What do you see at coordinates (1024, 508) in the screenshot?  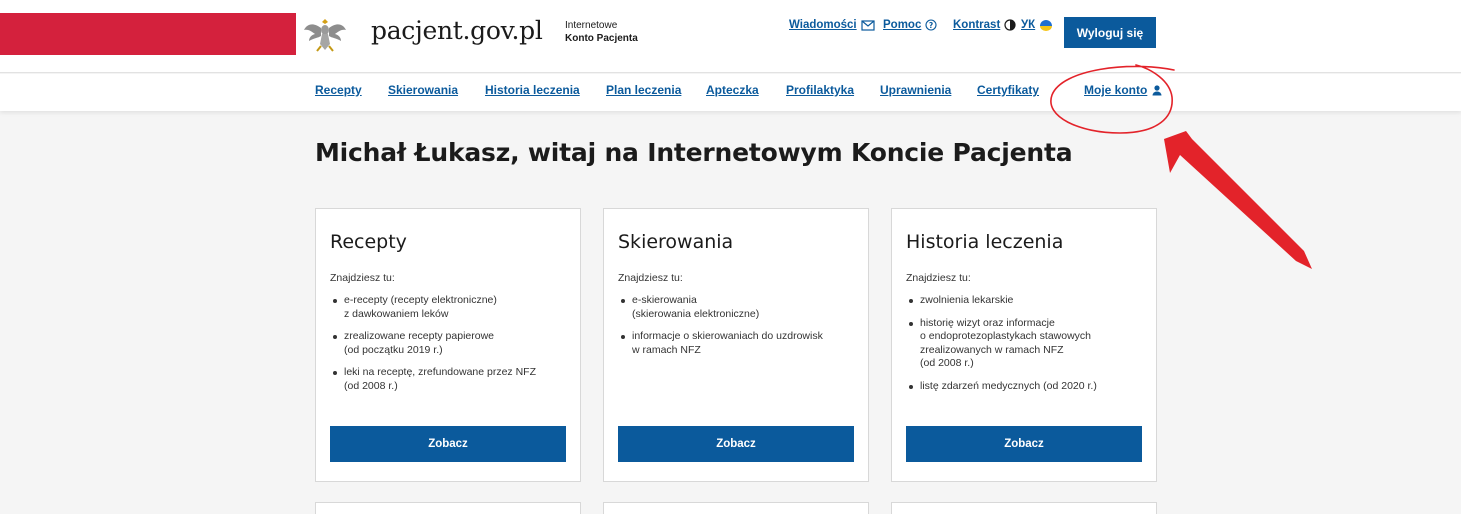 I see `card-stub-right` at bounding box center [1024, 508].